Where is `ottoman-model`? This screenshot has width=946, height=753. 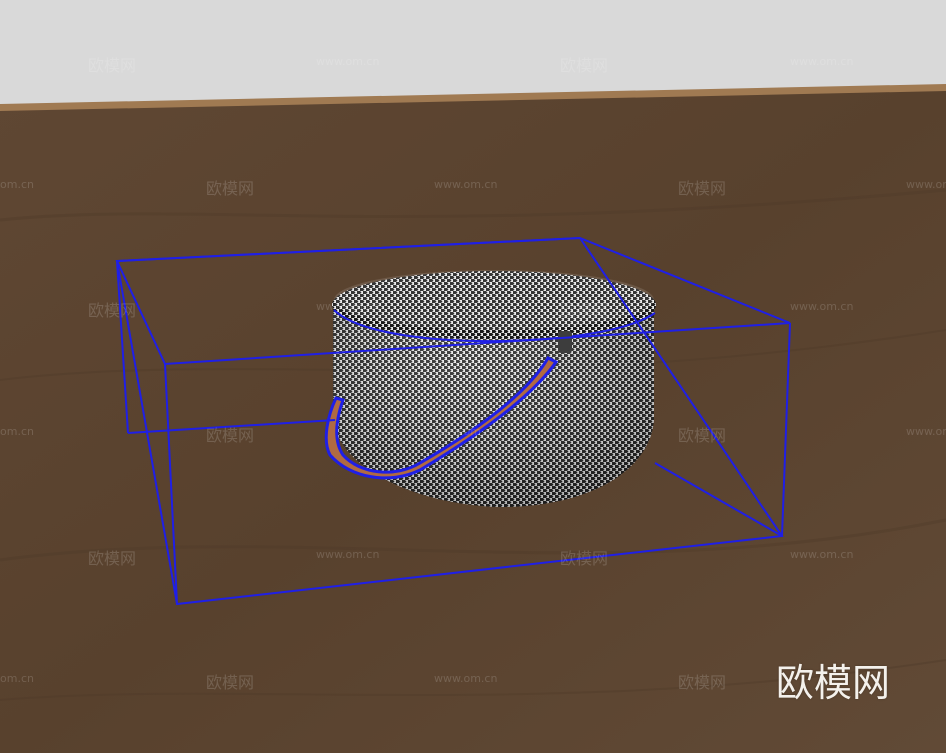
ottoman-model is located at coordinates (490, 388).